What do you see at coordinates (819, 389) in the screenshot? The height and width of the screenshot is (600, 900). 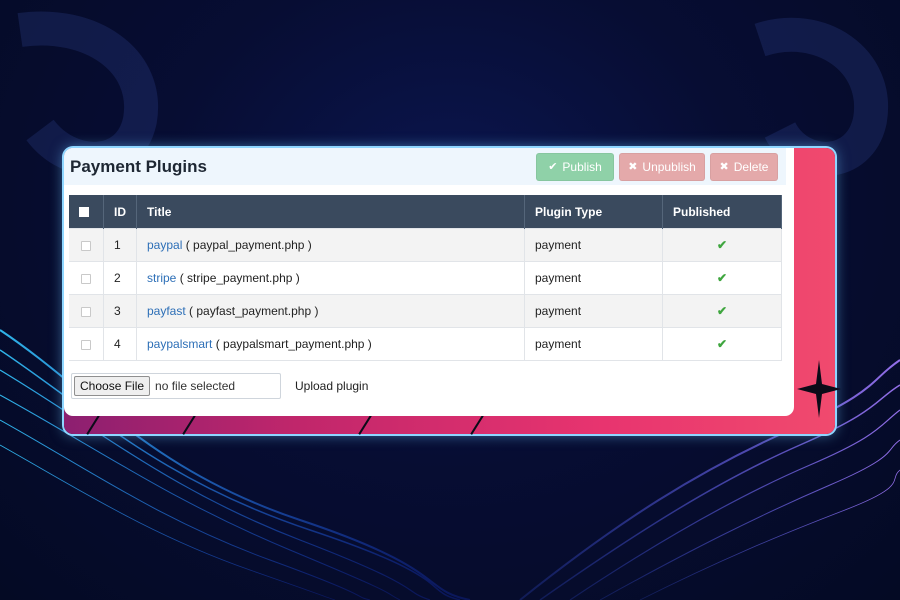 I see `sparkle-icon` at bounding box center [819, 389].